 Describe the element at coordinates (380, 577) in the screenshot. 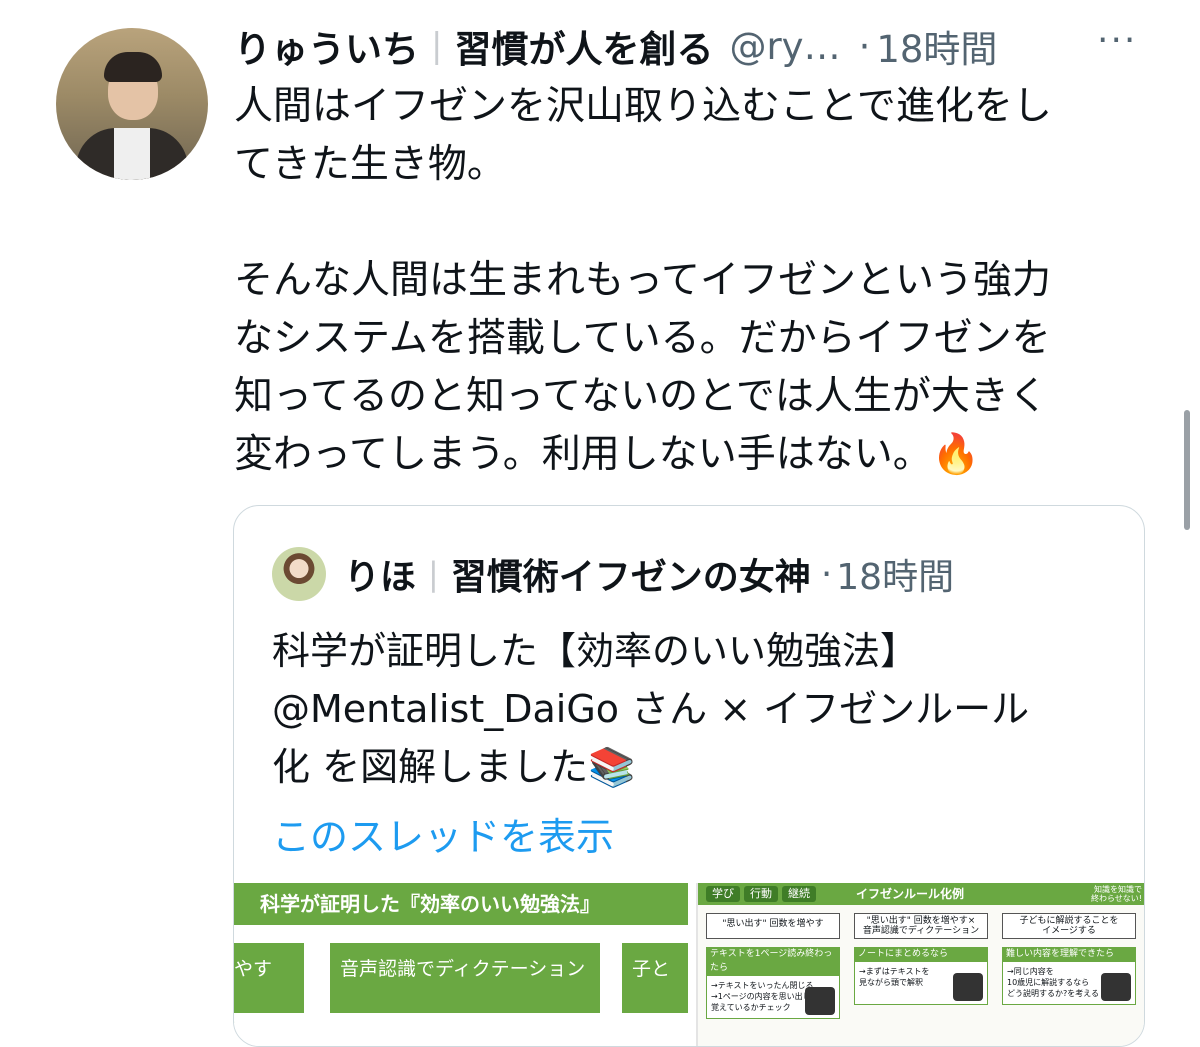

I see `quoted-author-display-name: りほ` at that location.